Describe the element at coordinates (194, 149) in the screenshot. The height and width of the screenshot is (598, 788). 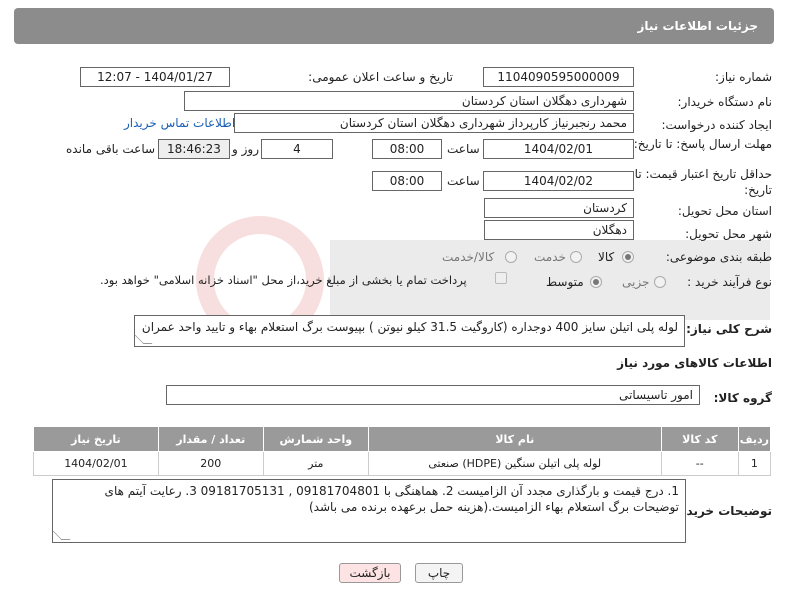
I see `remaining-time-field: 18:46:23` at that location.